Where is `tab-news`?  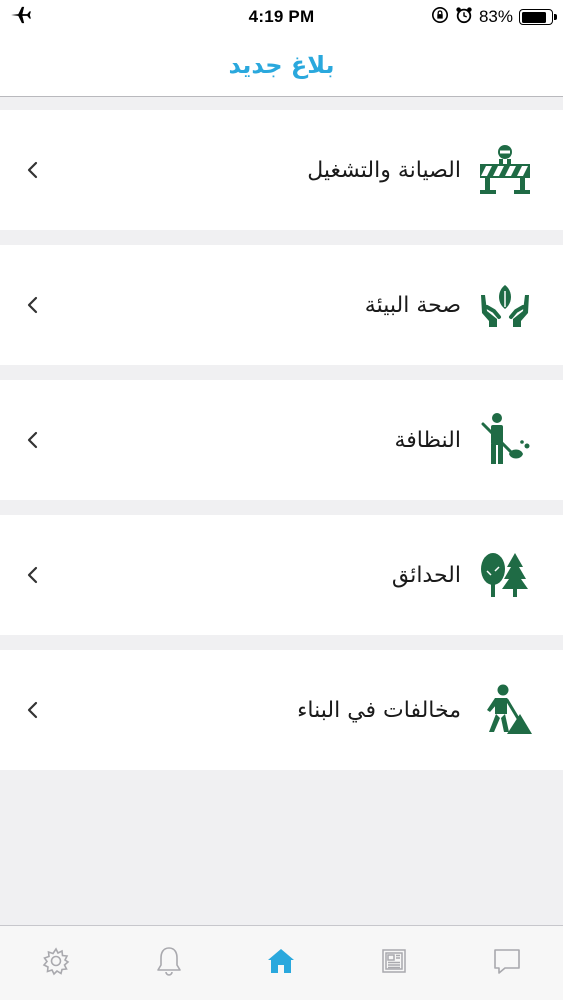
tab-news is located at coordinates (394, 963).